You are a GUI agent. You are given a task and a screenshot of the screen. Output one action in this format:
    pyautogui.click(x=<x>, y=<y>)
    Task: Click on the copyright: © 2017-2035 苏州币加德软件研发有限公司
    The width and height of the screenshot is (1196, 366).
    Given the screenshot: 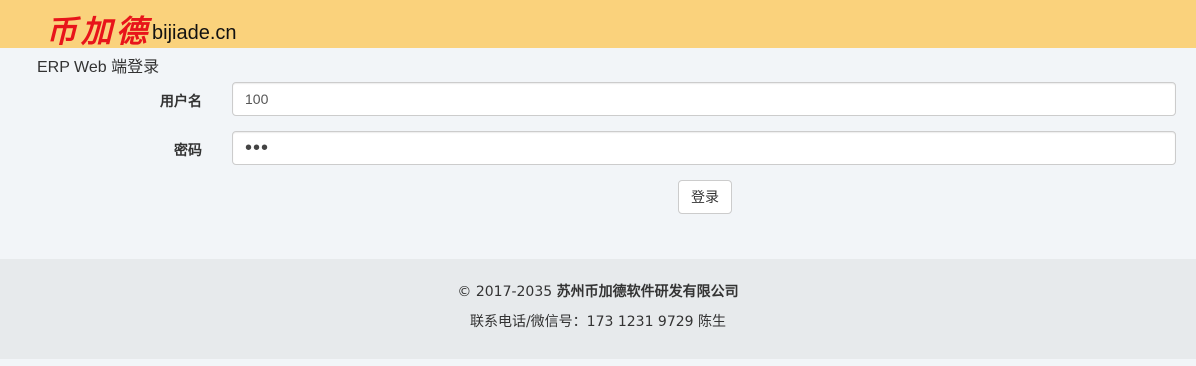 What is the action you would take?
    pyautogui.click(x=598, y=291)
    